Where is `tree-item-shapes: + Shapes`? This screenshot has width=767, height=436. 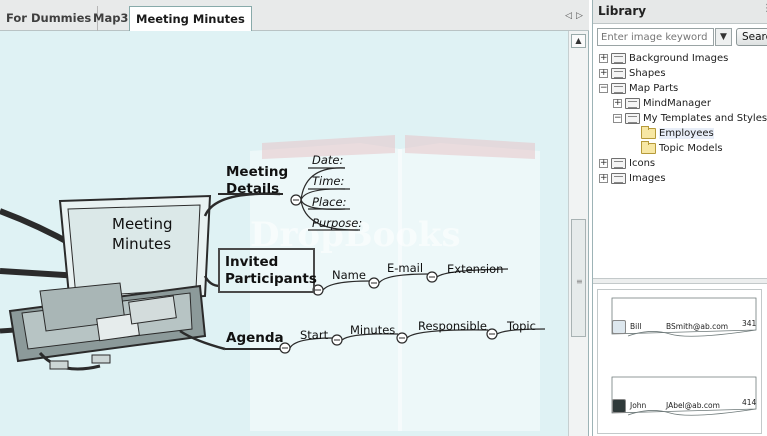 tree-item-shapes: + Shapes is located at coordinates (632, 73).